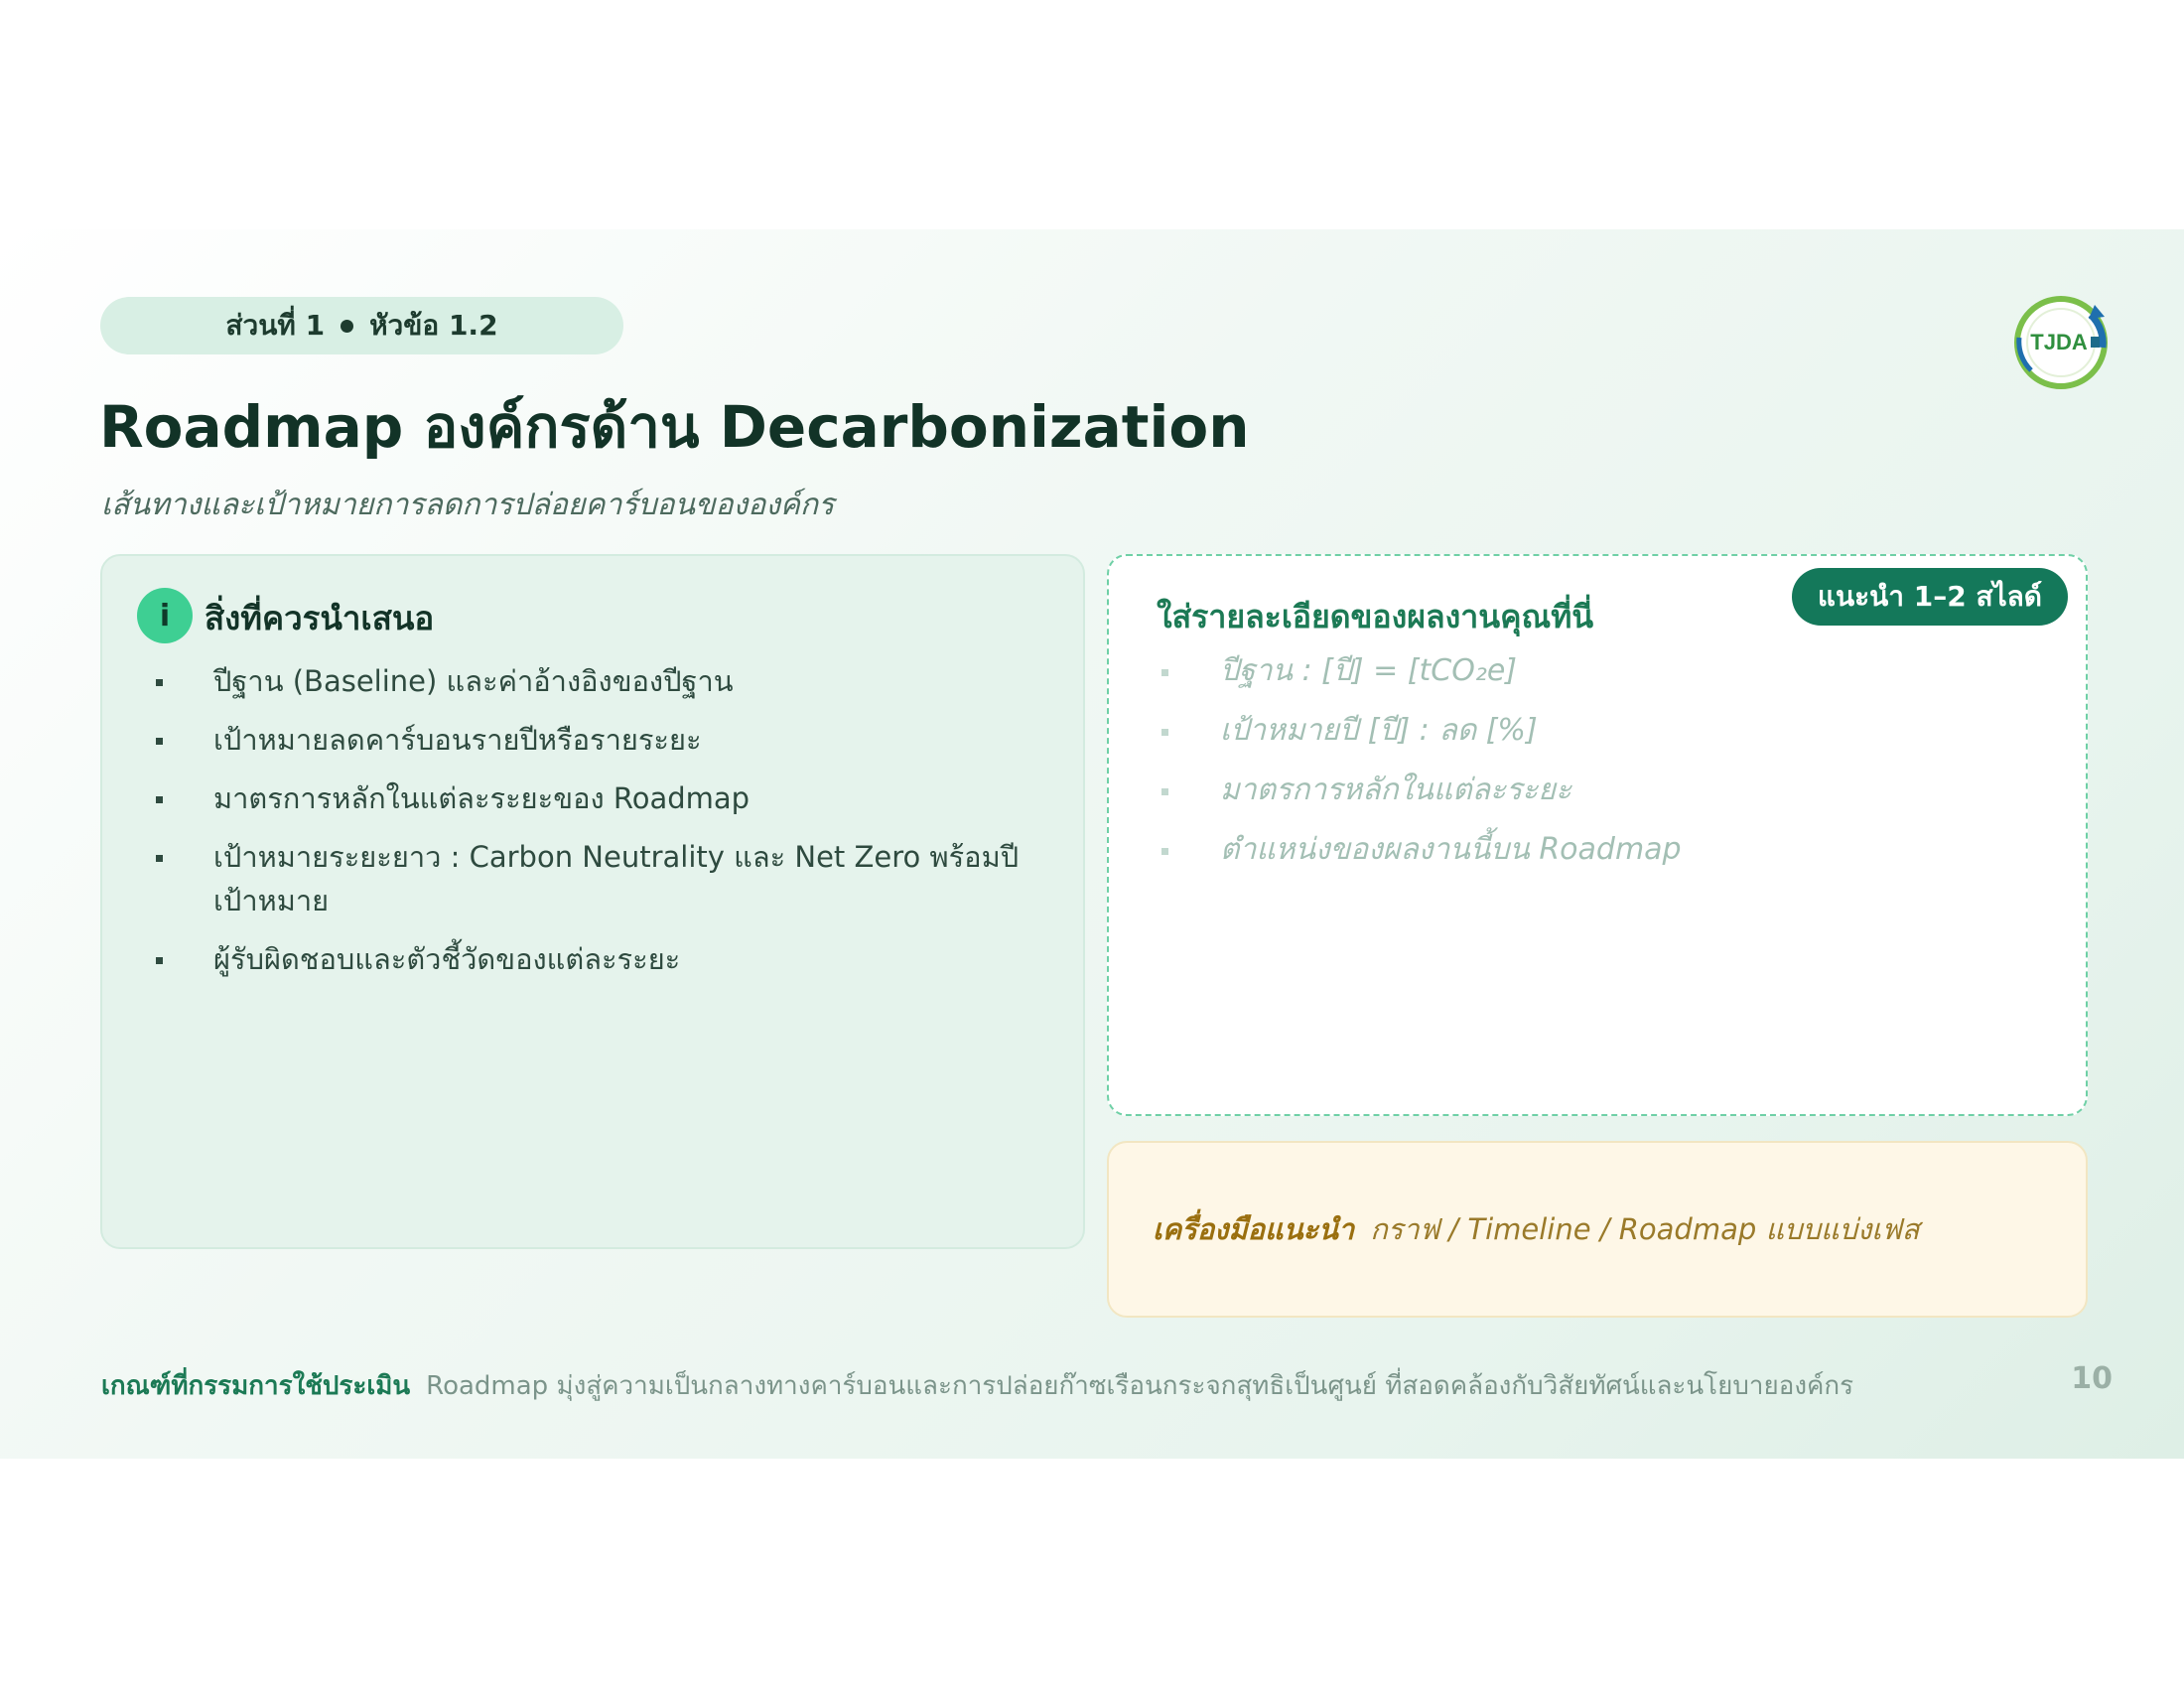 This screenshot has width=2184, height=1688. I want to click on placeholder-item: ปีฐาน : [ปี] = [tCO₂e], so click(1419, 679).